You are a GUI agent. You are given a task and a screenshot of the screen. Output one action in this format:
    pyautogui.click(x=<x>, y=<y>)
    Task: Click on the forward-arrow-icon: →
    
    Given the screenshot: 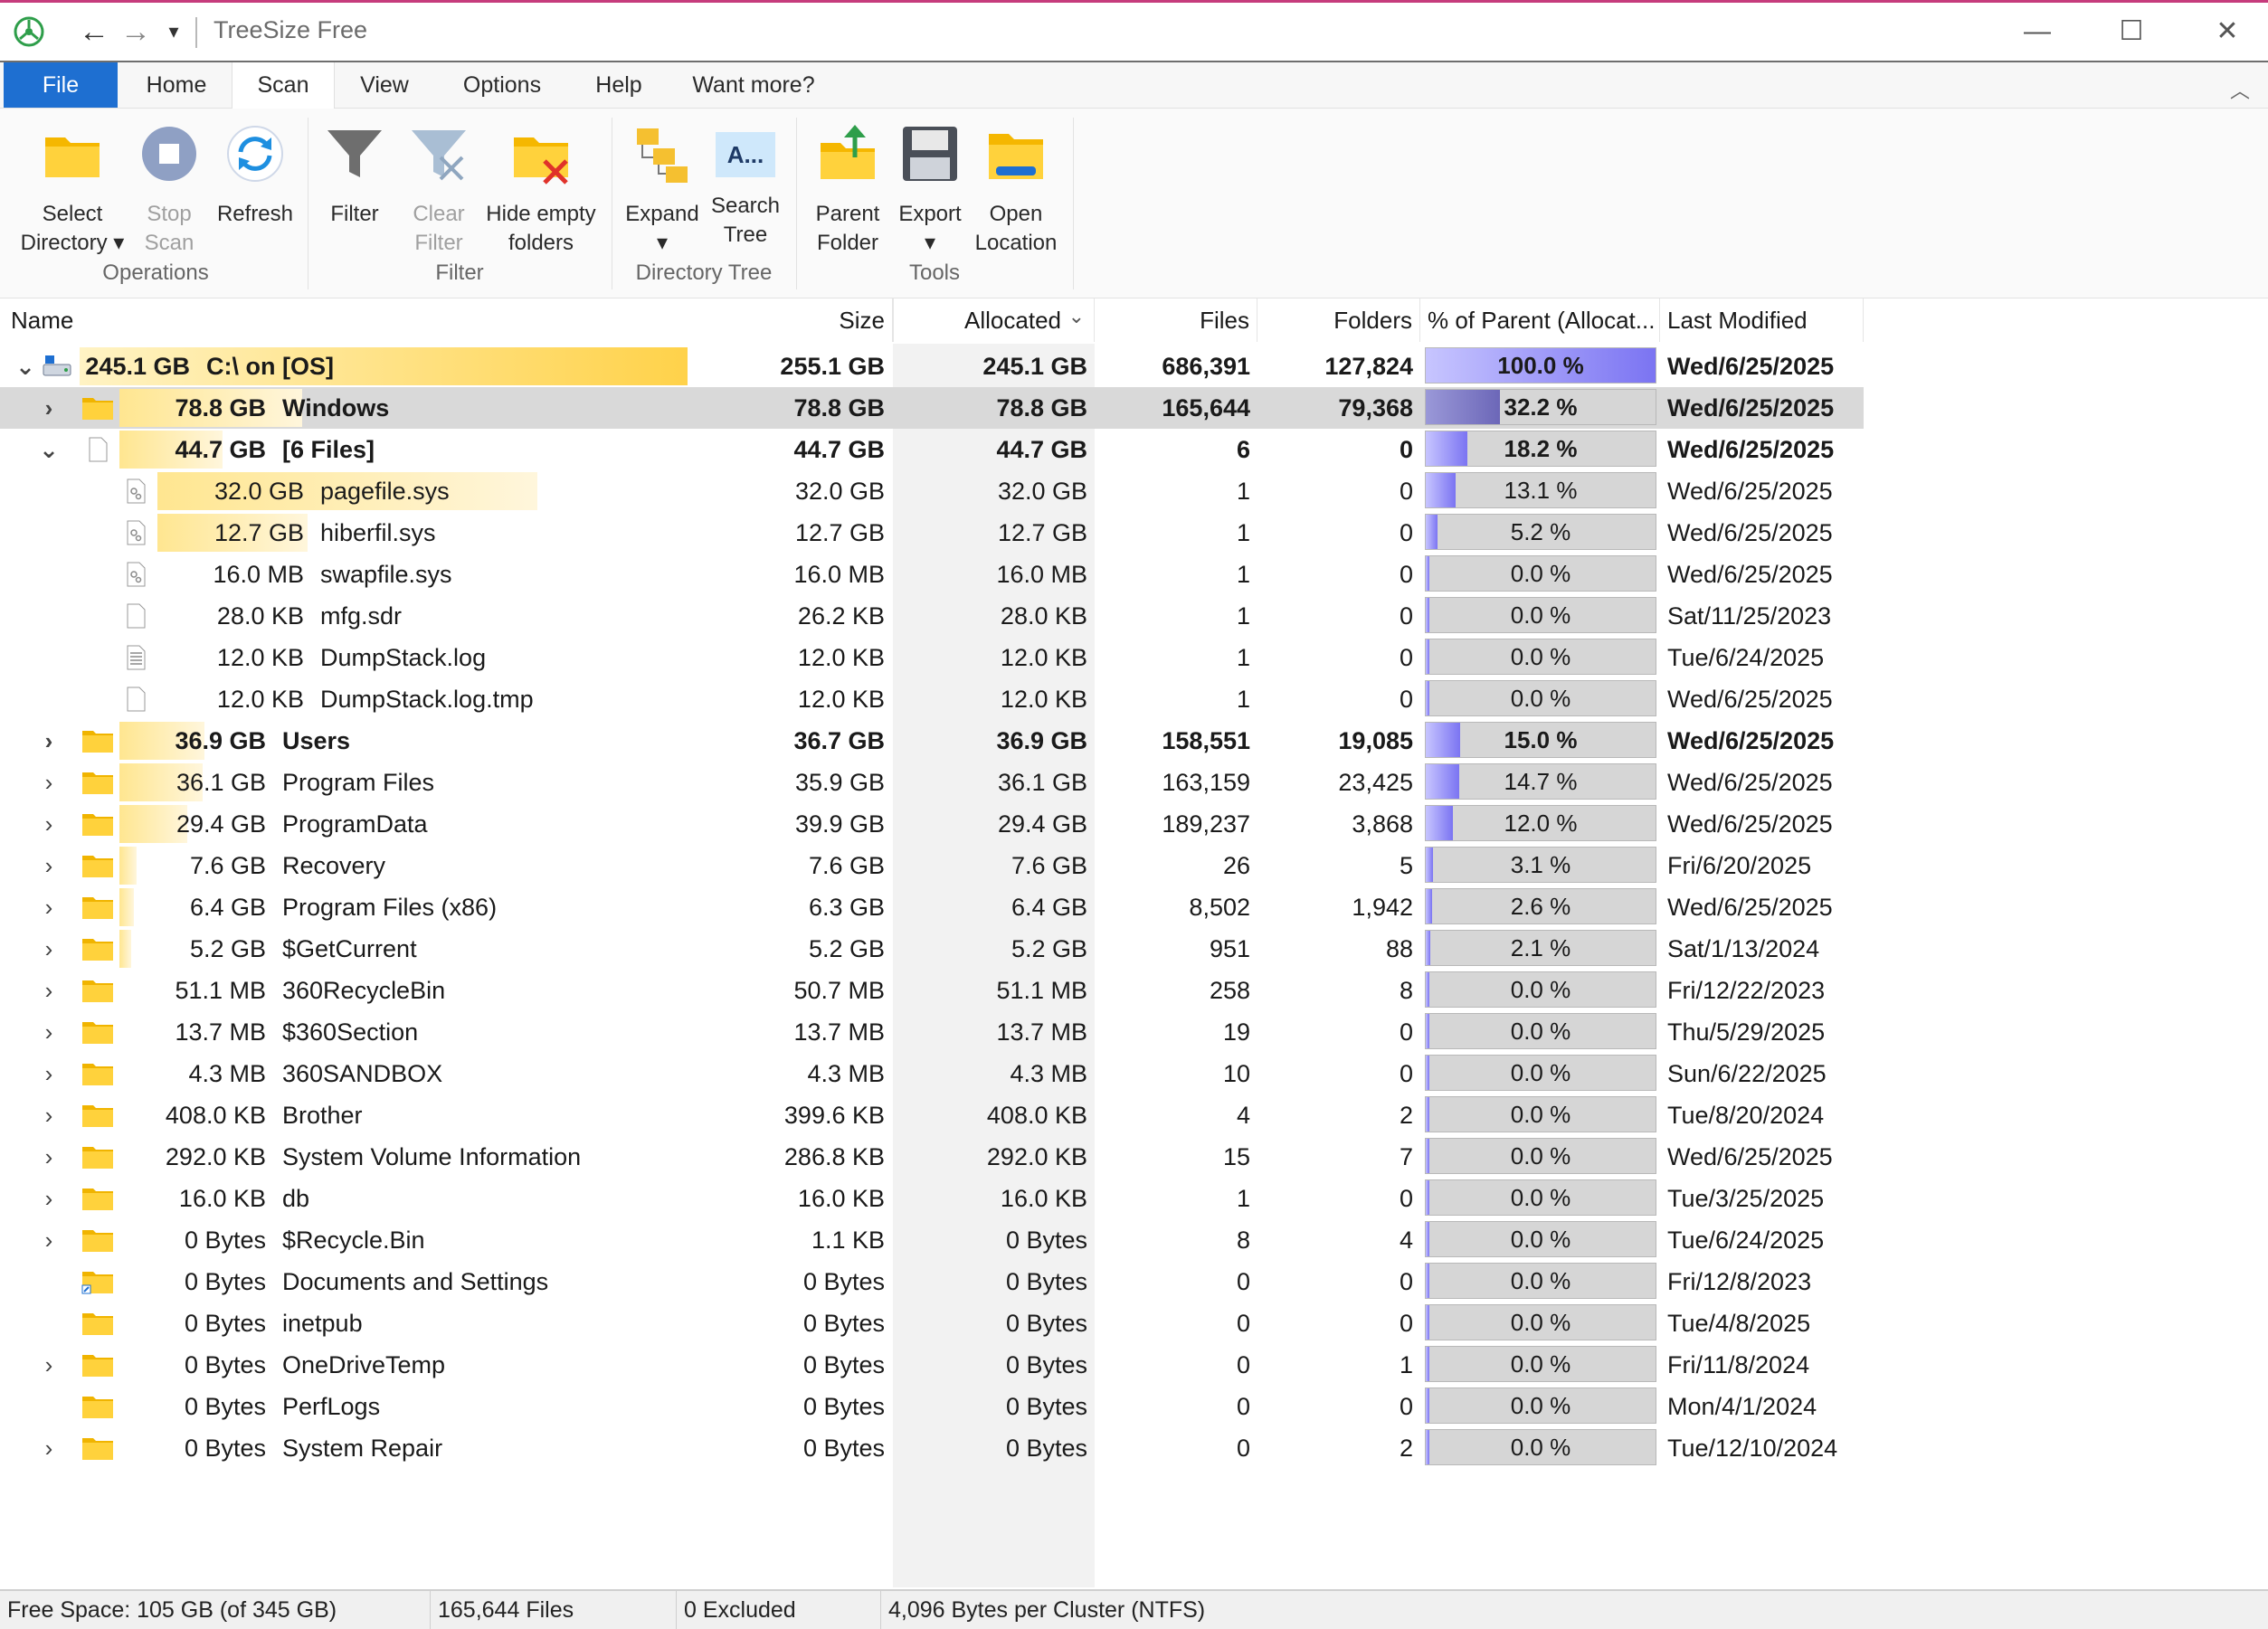 What is the action you would take?
    pyautogui.click(x=136, y=32)
    